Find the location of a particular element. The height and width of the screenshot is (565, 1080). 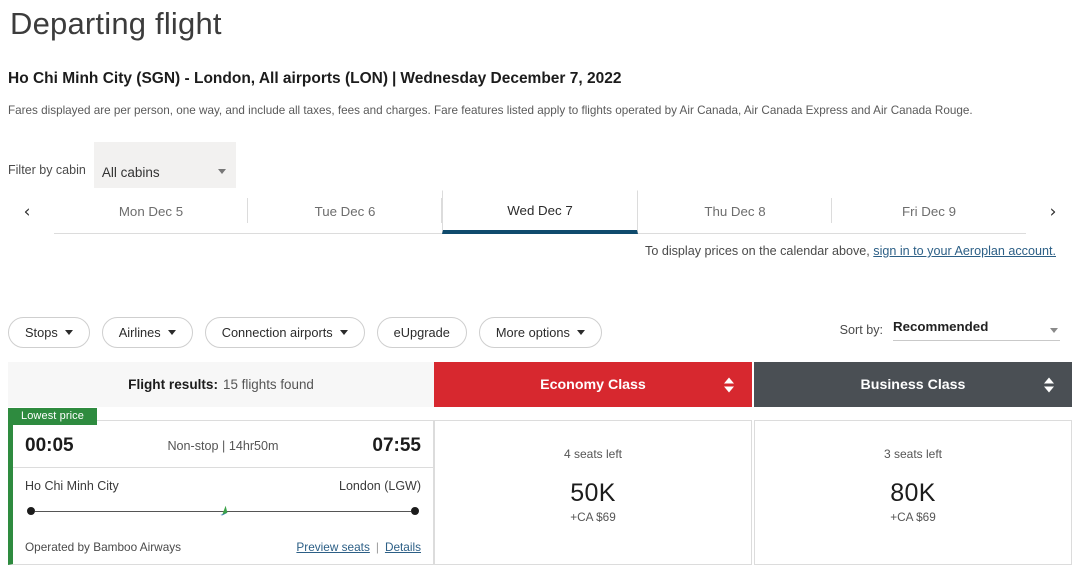

lowest-price-badge: Lowest price is located at coordinates (52, 416).